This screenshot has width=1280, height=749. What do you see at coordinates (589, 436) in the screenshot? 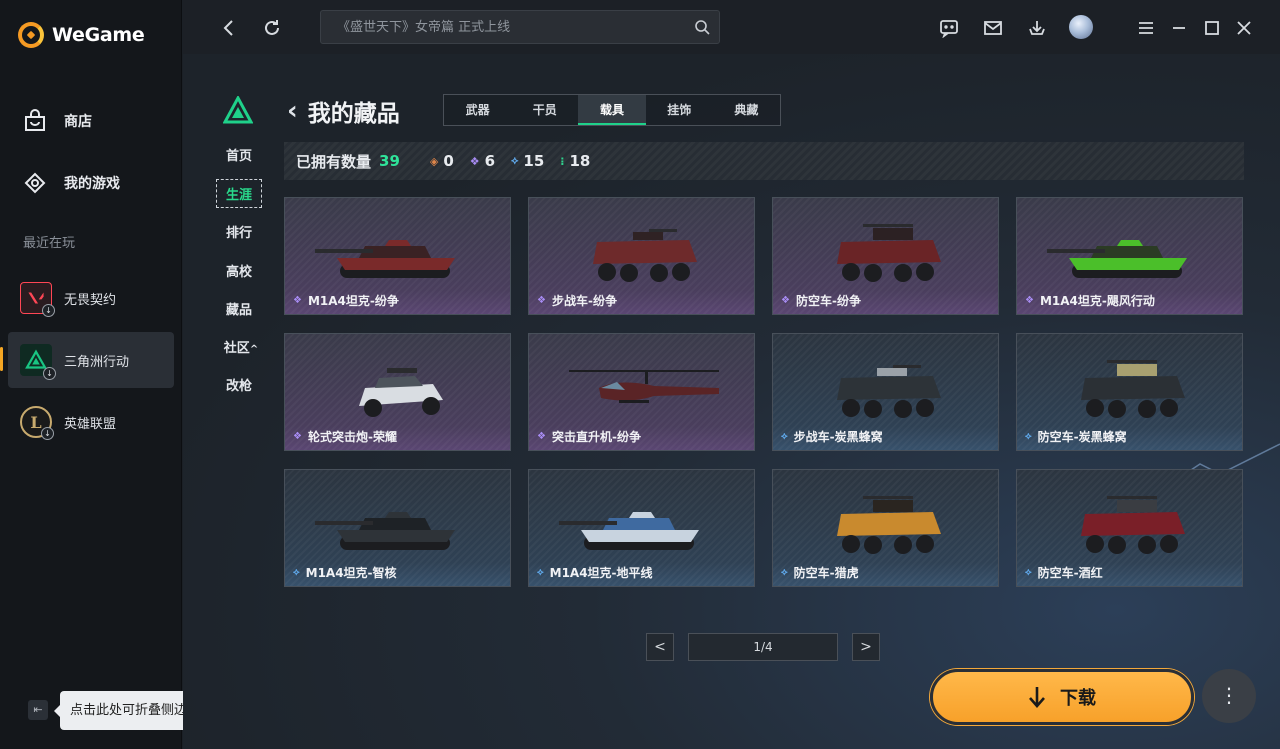
I see `vehicle-card-label: ❖ 突击直升机-纷争` at bounding box center [589, 436].